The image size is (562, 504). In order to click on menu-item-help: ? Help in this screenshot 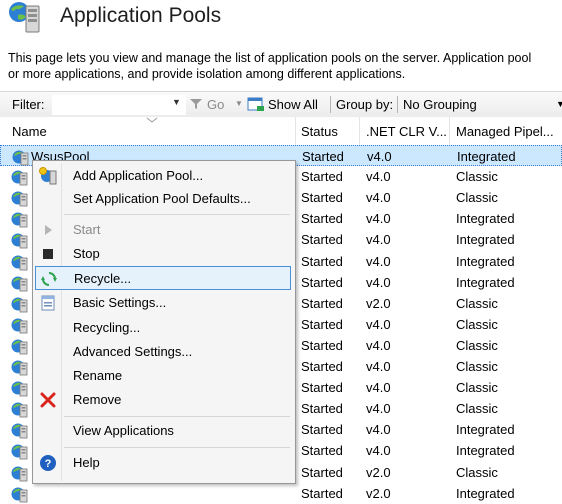, I will do `click(163, 463)`.